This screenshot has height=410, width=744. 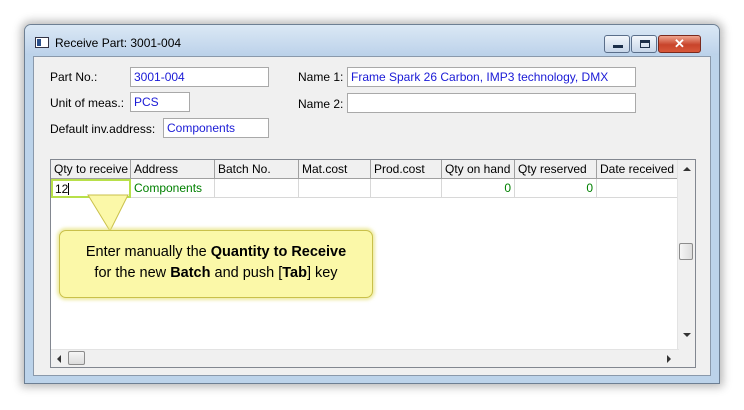 What do you see at coordinates (199, 77) in the screenshot?
I see `part-no-field: 3001-004` at bounding box center [199, 77].